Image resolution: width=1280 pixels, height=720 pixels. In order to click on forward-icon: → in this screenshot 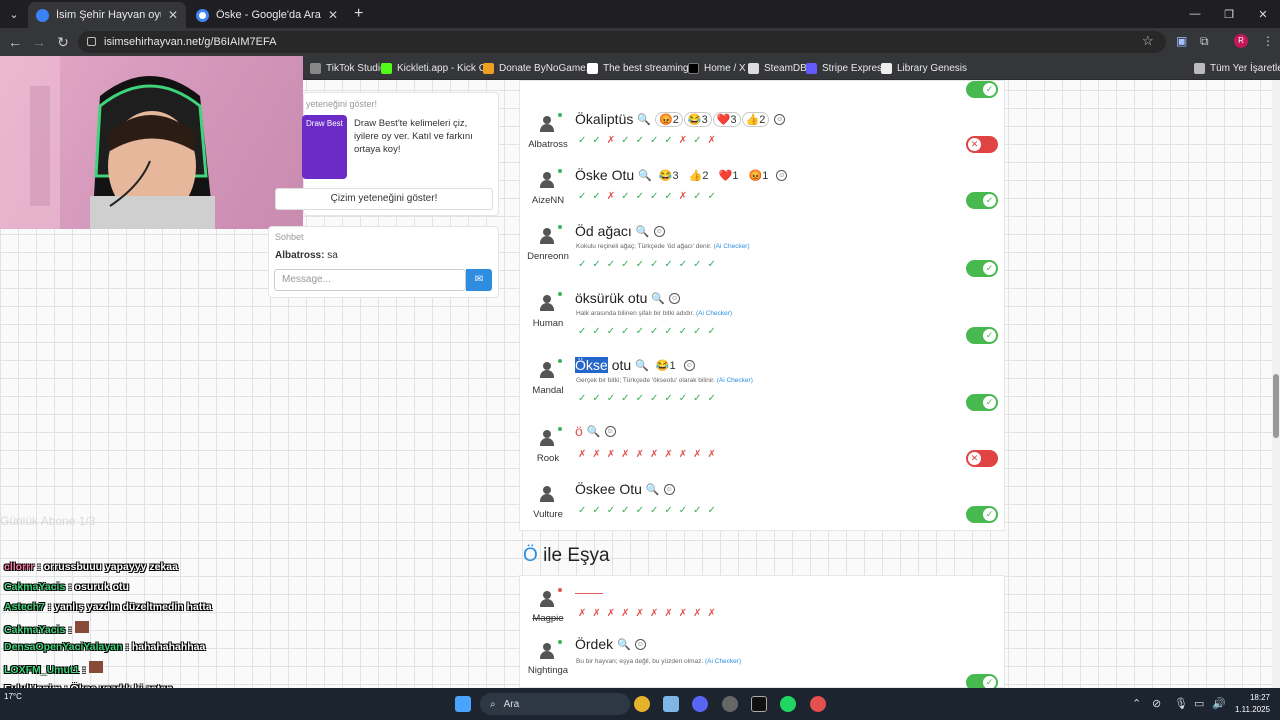, I will do `click(39, 42)`.